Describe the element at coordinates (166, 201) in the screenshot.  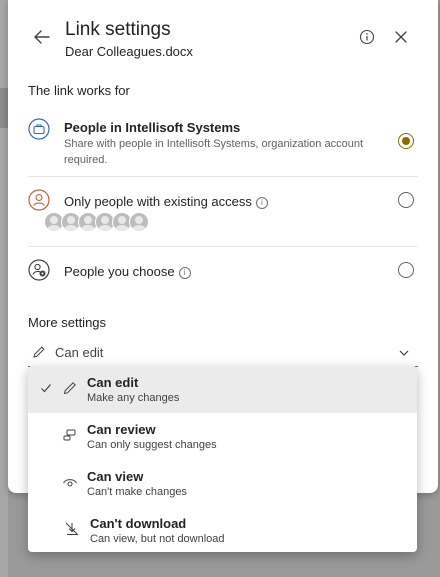
I see `option-existing-access-title: Only people with existing access i` at that location.